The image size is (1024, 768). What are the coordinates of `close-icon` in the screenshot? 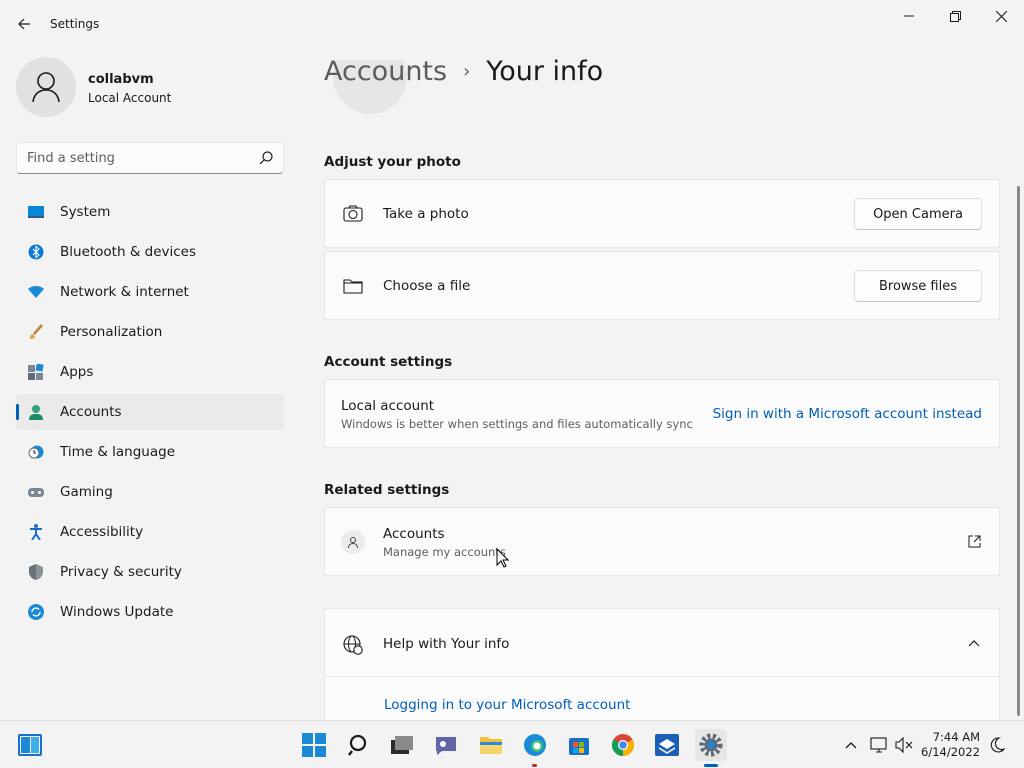 It's located at (1001, 16).